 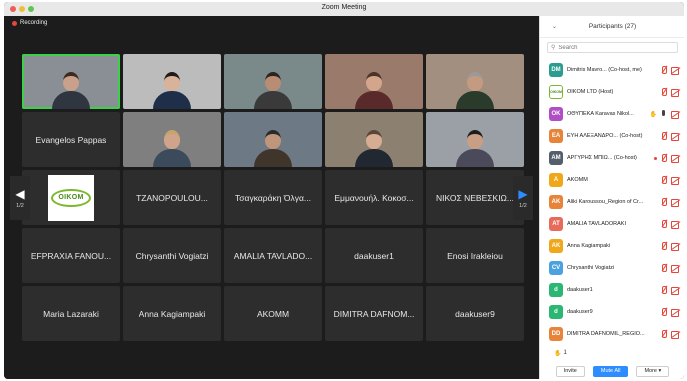 What do you see at coordinates (612, 247) in the screenshot?
I see `participant-row: AK Anna Kagiampaki` at bounding box center [612, 247].